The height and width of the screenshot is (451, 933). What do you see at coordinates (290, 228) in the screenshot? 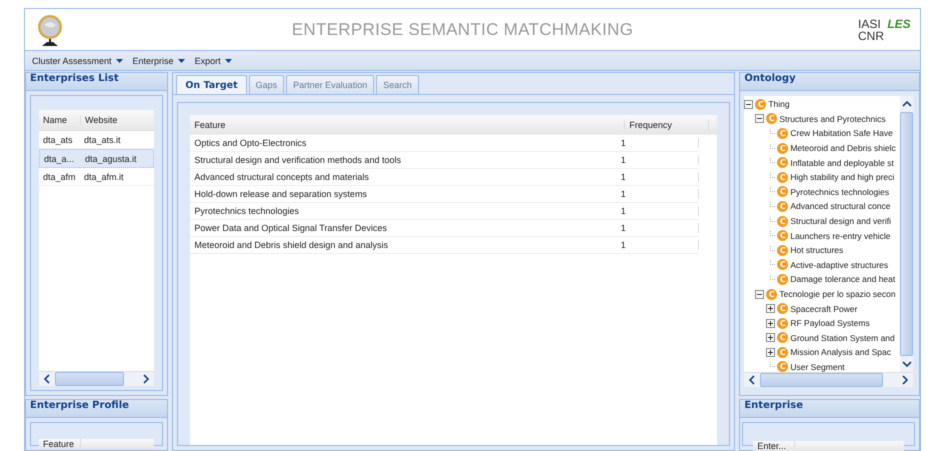
I see `table-cell-text: Power Data and Optical Signal Transfer Devices` at bounding box center [290, 228].